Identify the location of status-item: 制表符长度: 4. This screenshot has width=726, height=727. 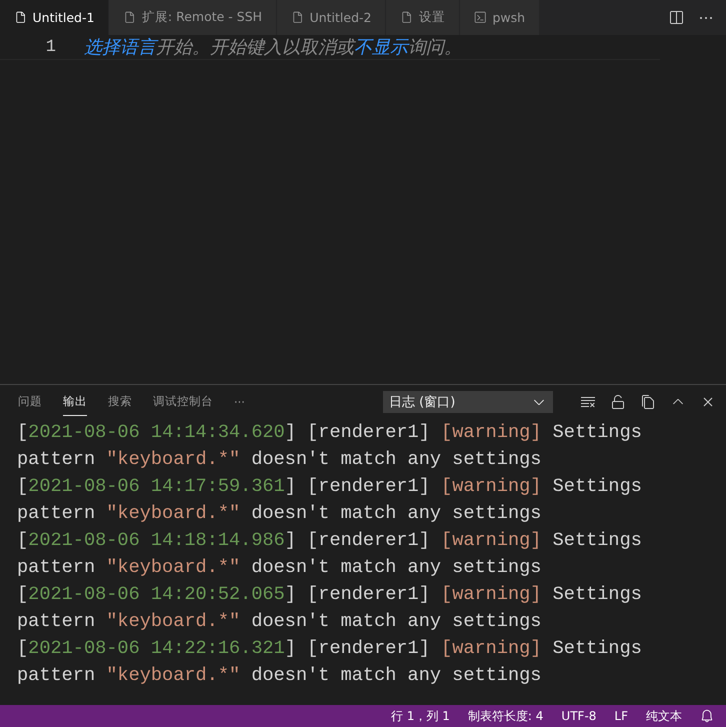
(506, 716).